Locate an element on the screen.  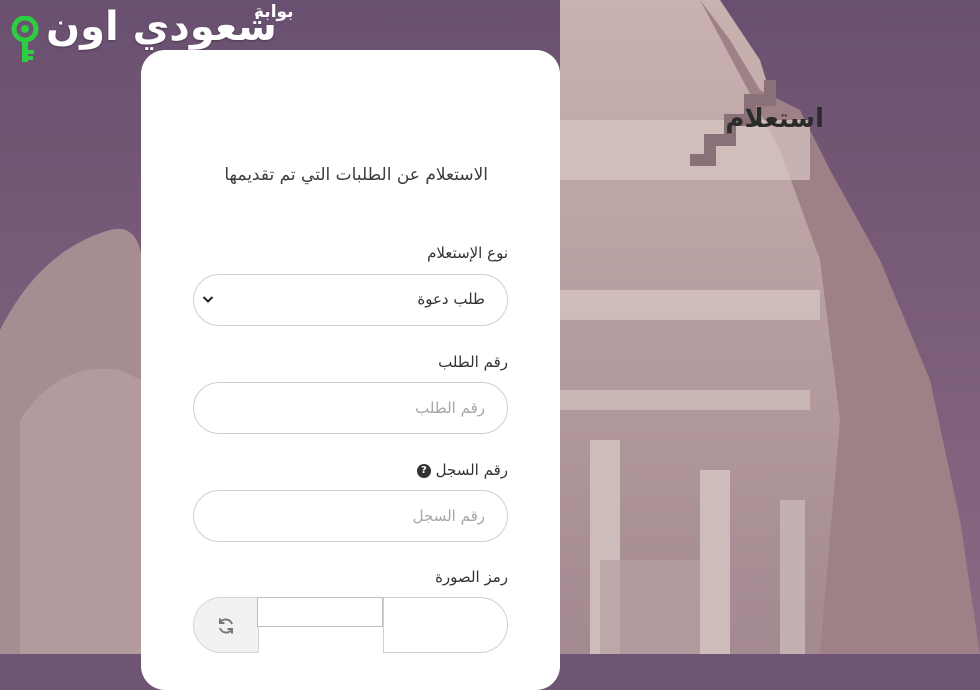
inquiry-type-select: طلب دعوة is located at coordinates (350, 300).